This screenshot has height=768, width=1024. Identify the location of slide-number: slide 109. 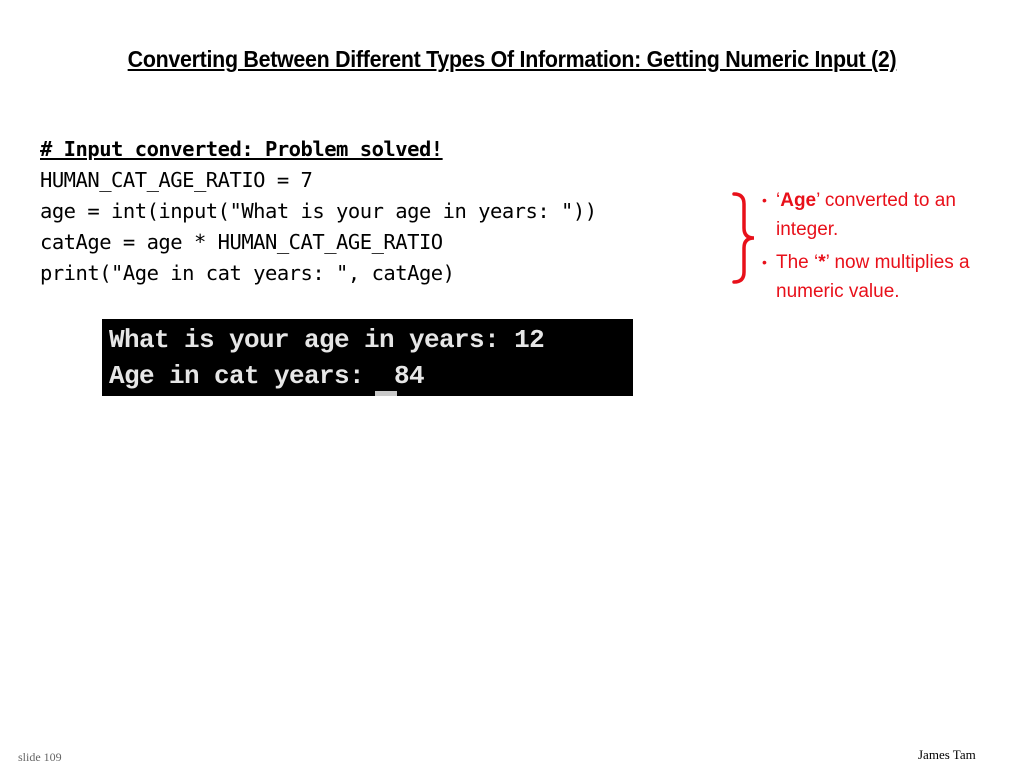
(40, 757).